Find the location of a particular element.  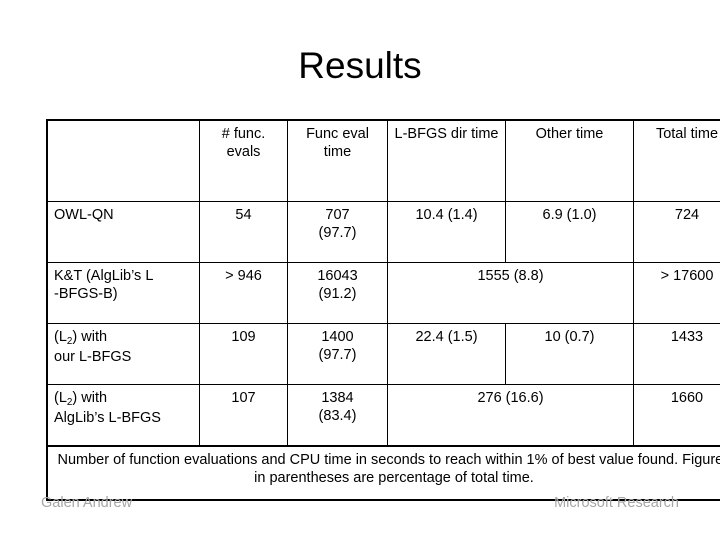

column-header-func-evals: # func. evals is located at coordinates (243, 160).